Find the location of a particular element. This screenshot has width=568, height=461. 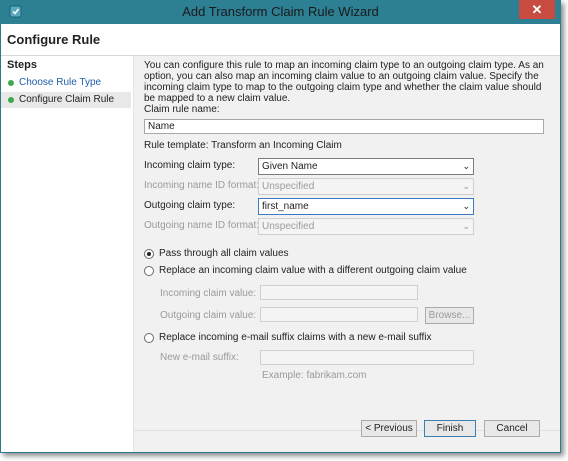

pass-through-radio is located at coordinates (149, 254).